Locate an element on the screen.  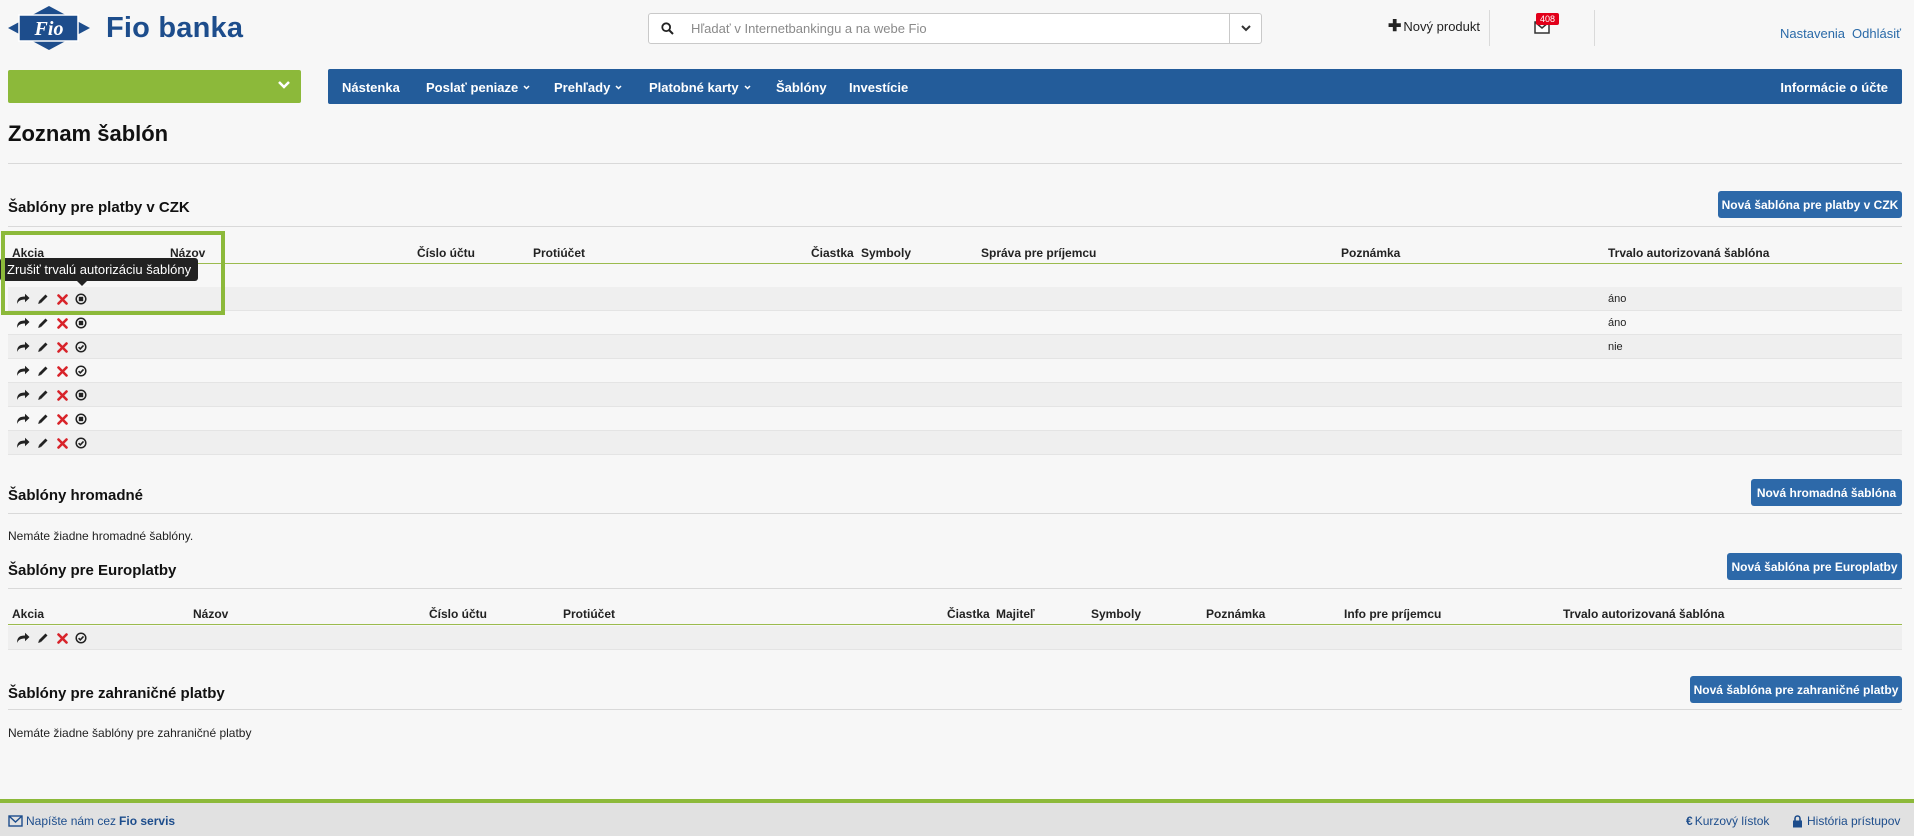
search-input is located at coordinates (957, 28).